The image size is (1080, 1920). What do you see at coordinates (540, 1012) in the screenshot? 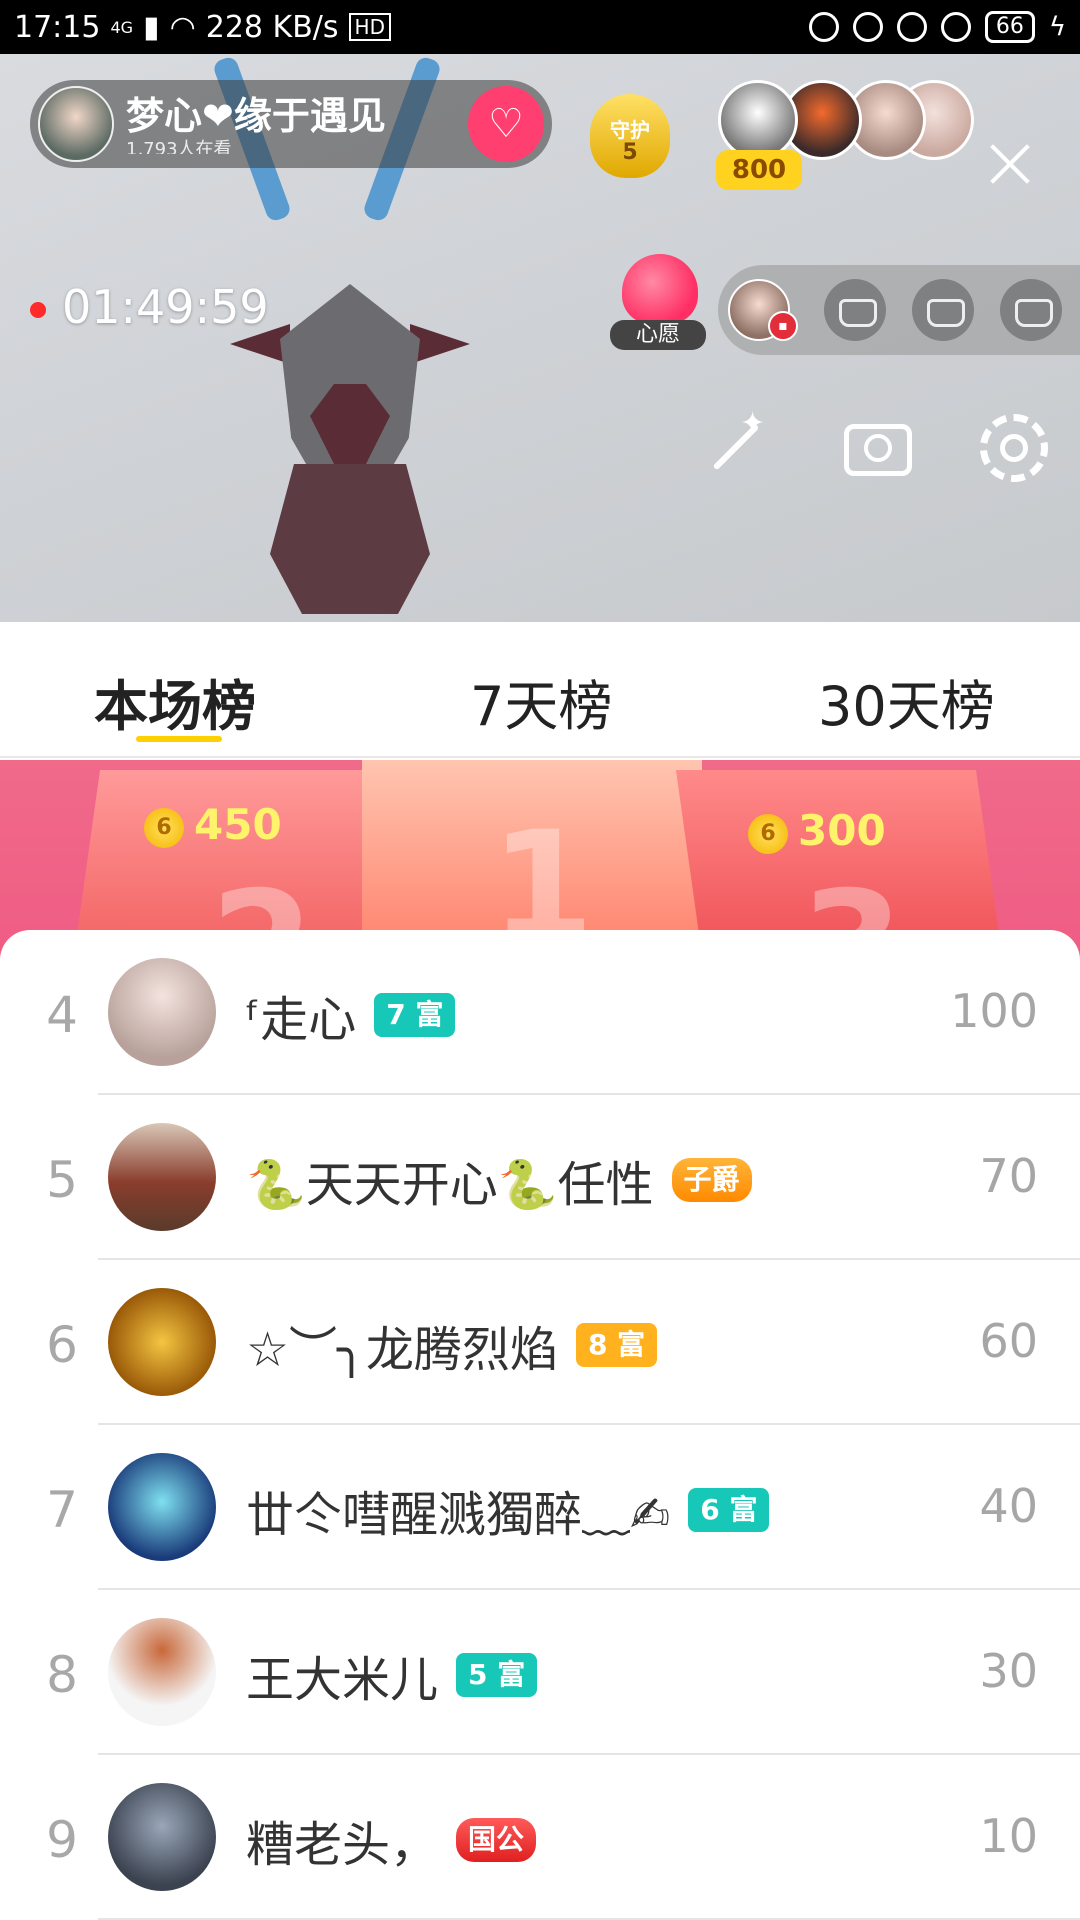
I see `ranking-row: 4 ᶠ走心 7 富 100` at bounding box center [540, 1012].